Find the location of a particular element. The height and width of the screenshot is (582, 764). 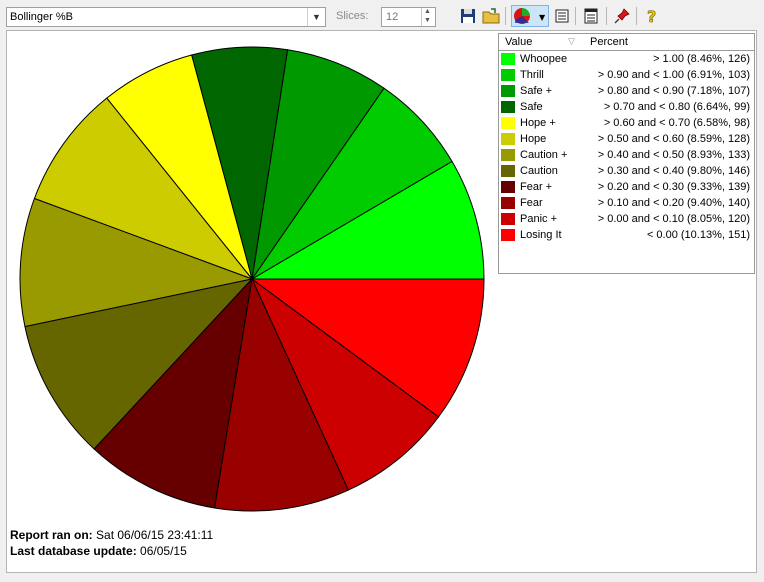

open-folder-icon is located at coordinates (491, 16).